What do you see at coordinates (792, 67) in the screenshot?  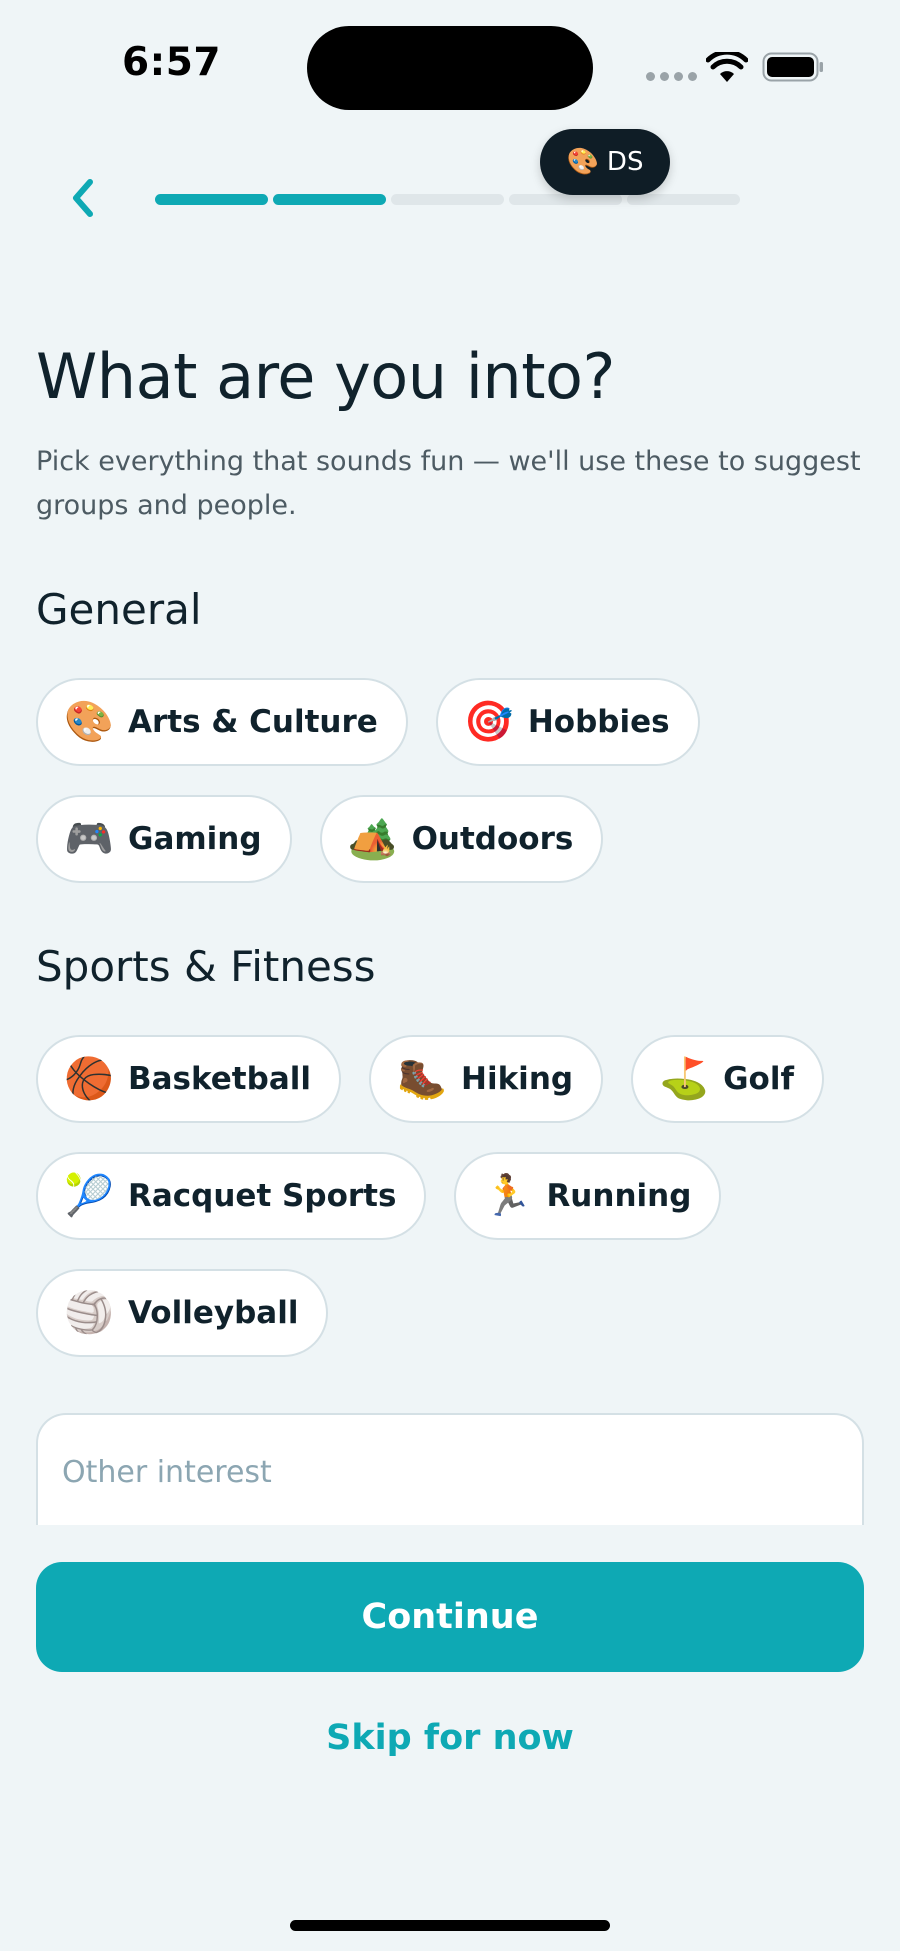 I see `battery-icon` at bounding box center [792, 67].